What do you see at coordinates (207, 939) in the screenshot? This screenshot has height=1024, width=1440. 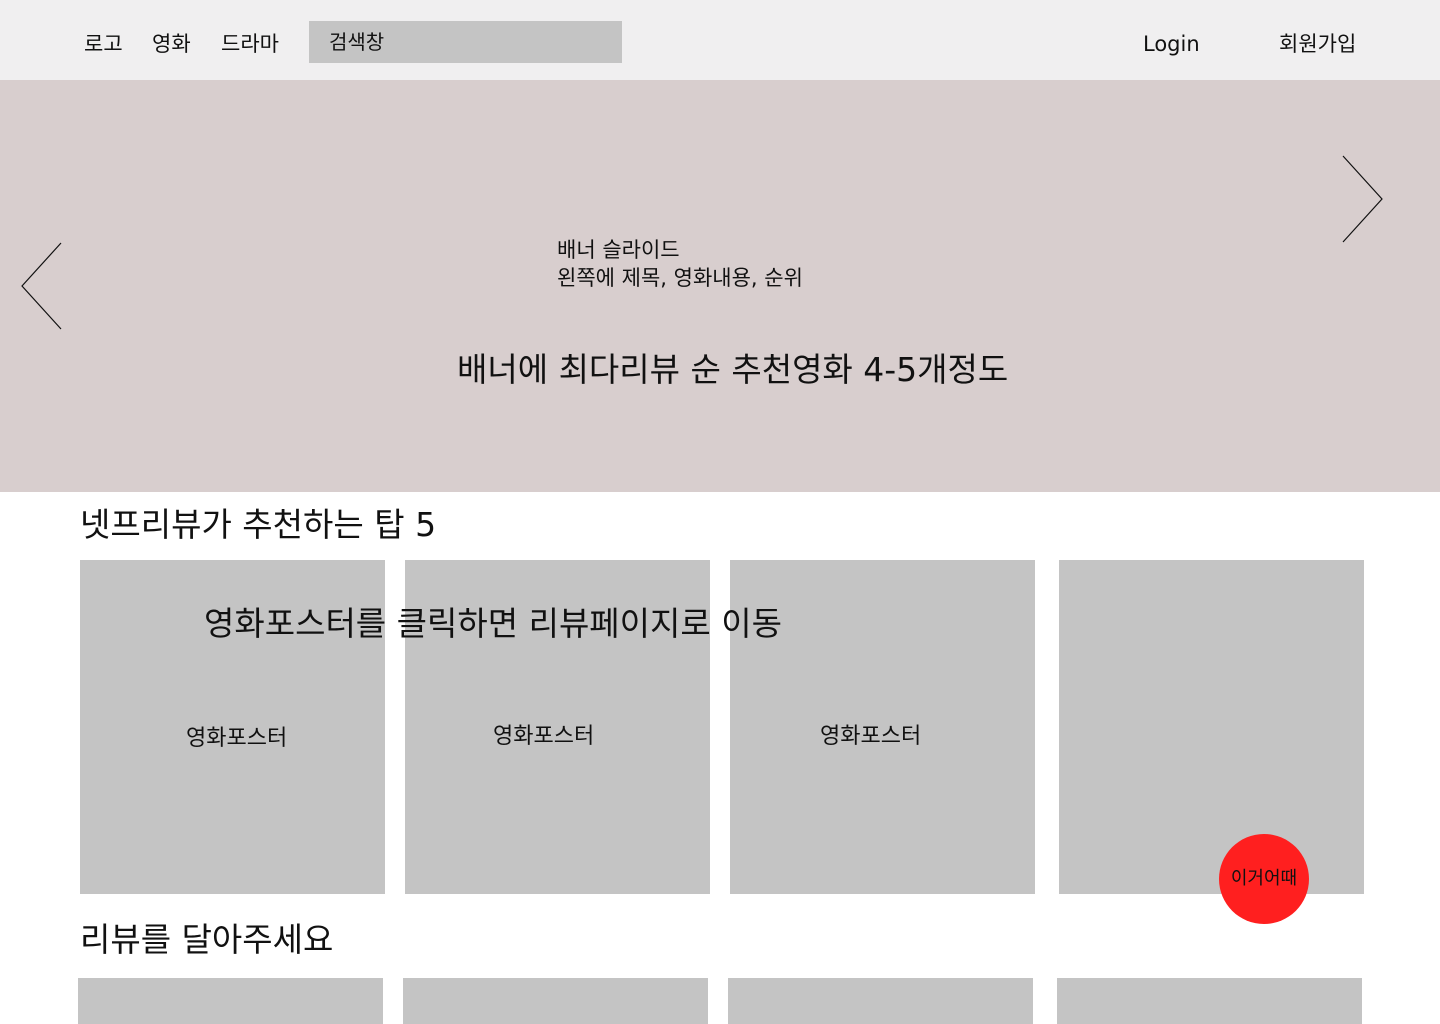 I see `review-section-title: 리뷰를 달아주세요` at bounding box center [207, 939].